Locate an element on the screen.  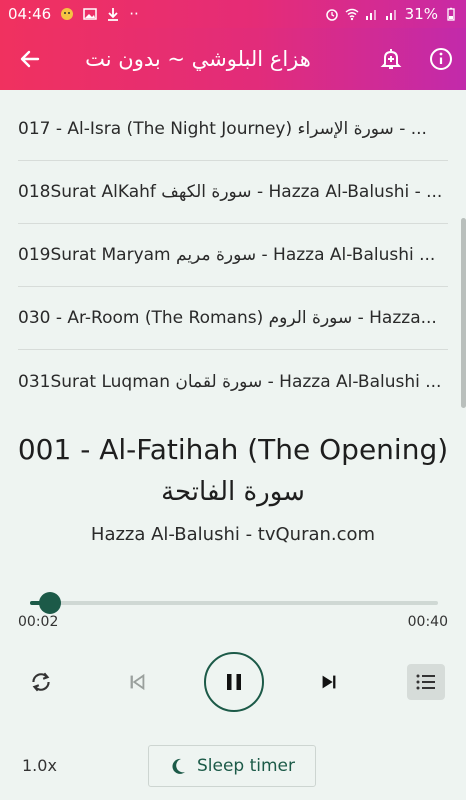
total-time: 00:40 is located at coordinates (427, 622).